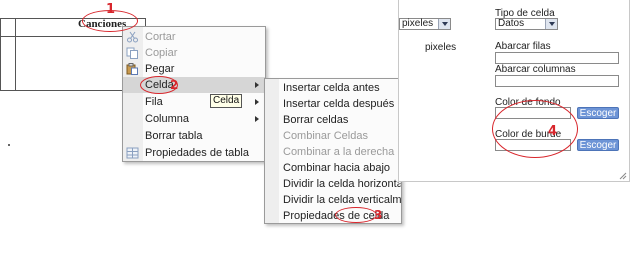 Image resolution: width=640 pixels, height=264 pixels. I want to click on menu-item-copiar: Copiar, so click(194, 53).